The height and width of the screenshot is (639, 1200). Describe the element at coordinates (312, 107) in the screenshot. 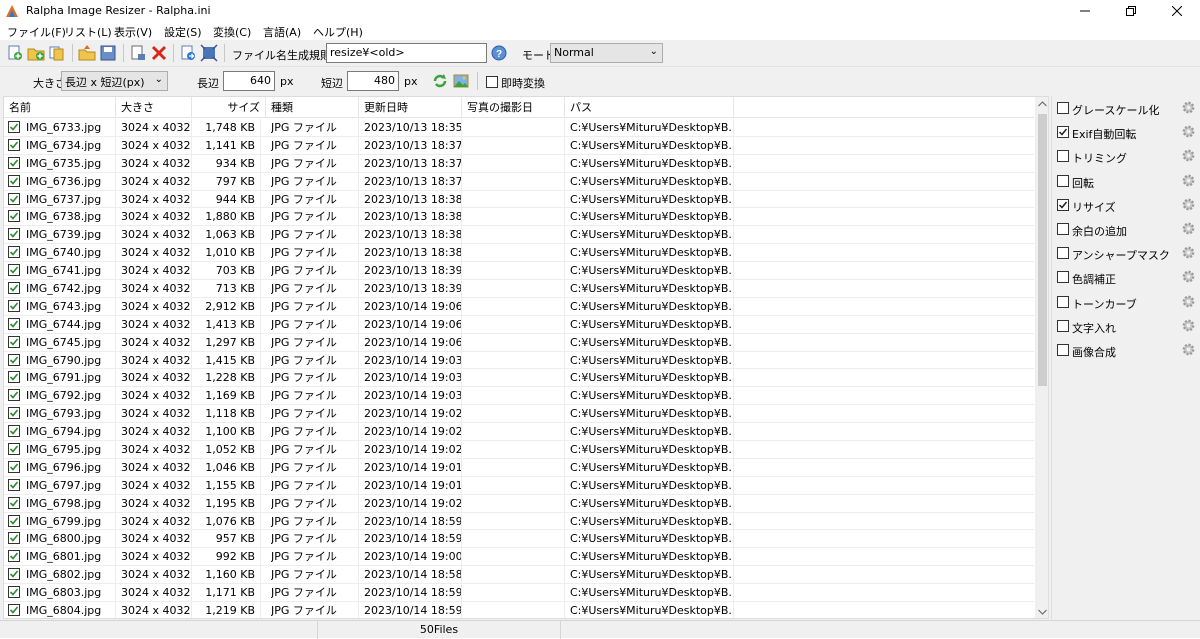

I see `column-header-type: 種類` at that location.